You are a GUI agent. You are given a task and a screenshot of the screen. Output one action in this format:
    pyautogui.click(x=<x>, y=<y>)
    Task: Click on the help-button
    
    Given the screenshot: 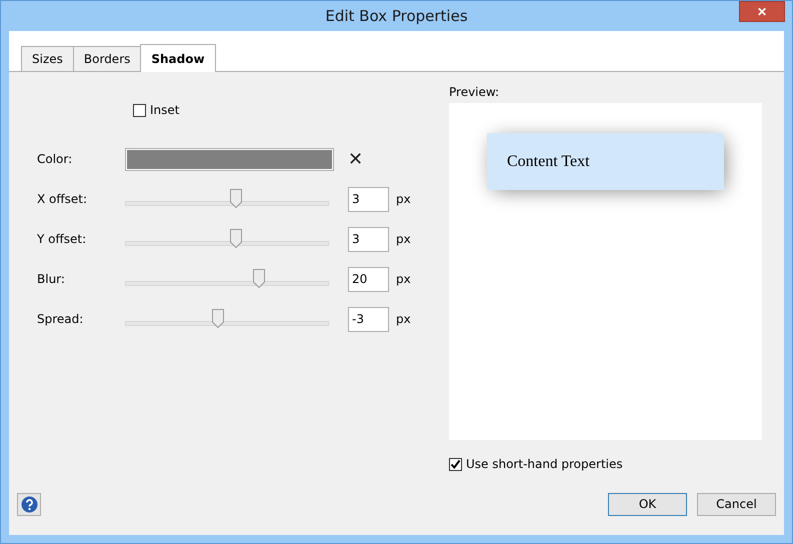 What is the action you would take?
    pyautogui.click(x=29, y=504)
    